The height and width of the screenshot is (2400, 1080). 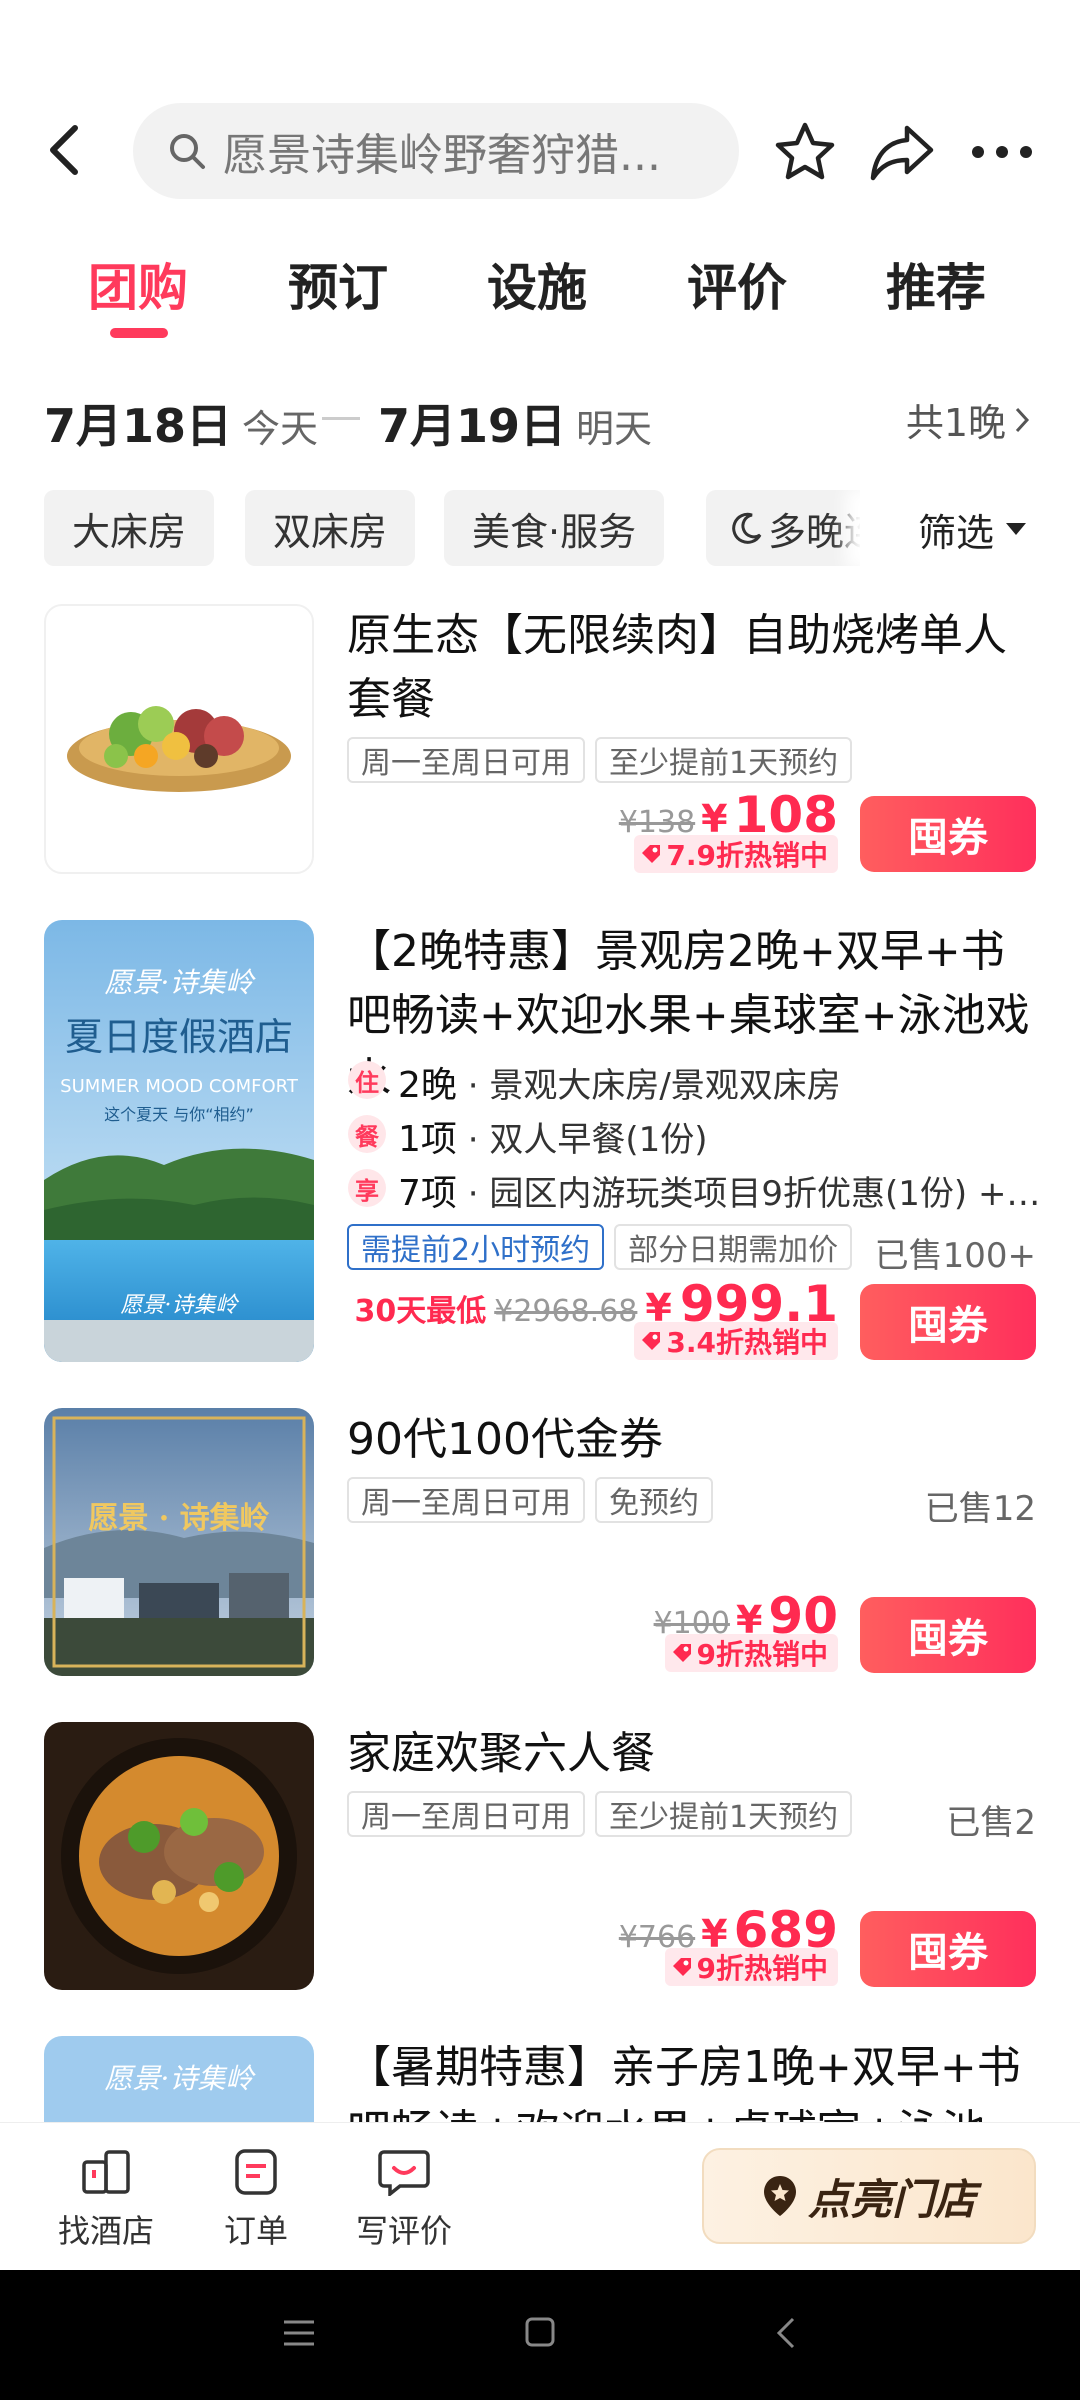 I want to click on recent-apps-icon, so click(x=299, y=2333).